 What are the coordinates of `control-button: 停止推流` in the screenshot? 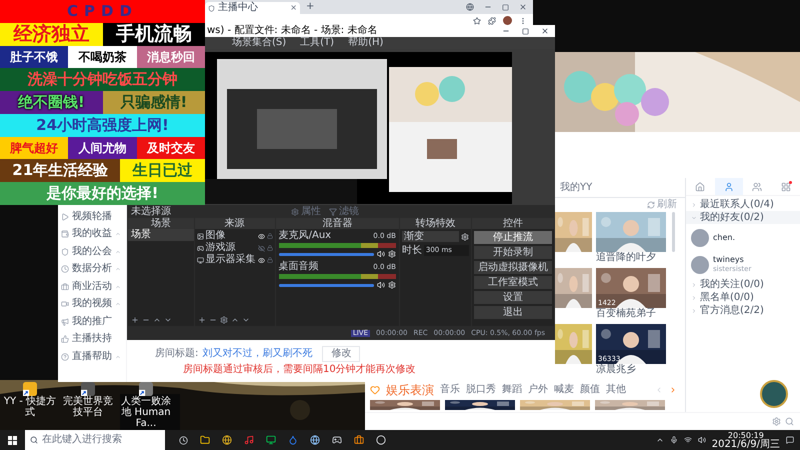 It's located at (513, 237).